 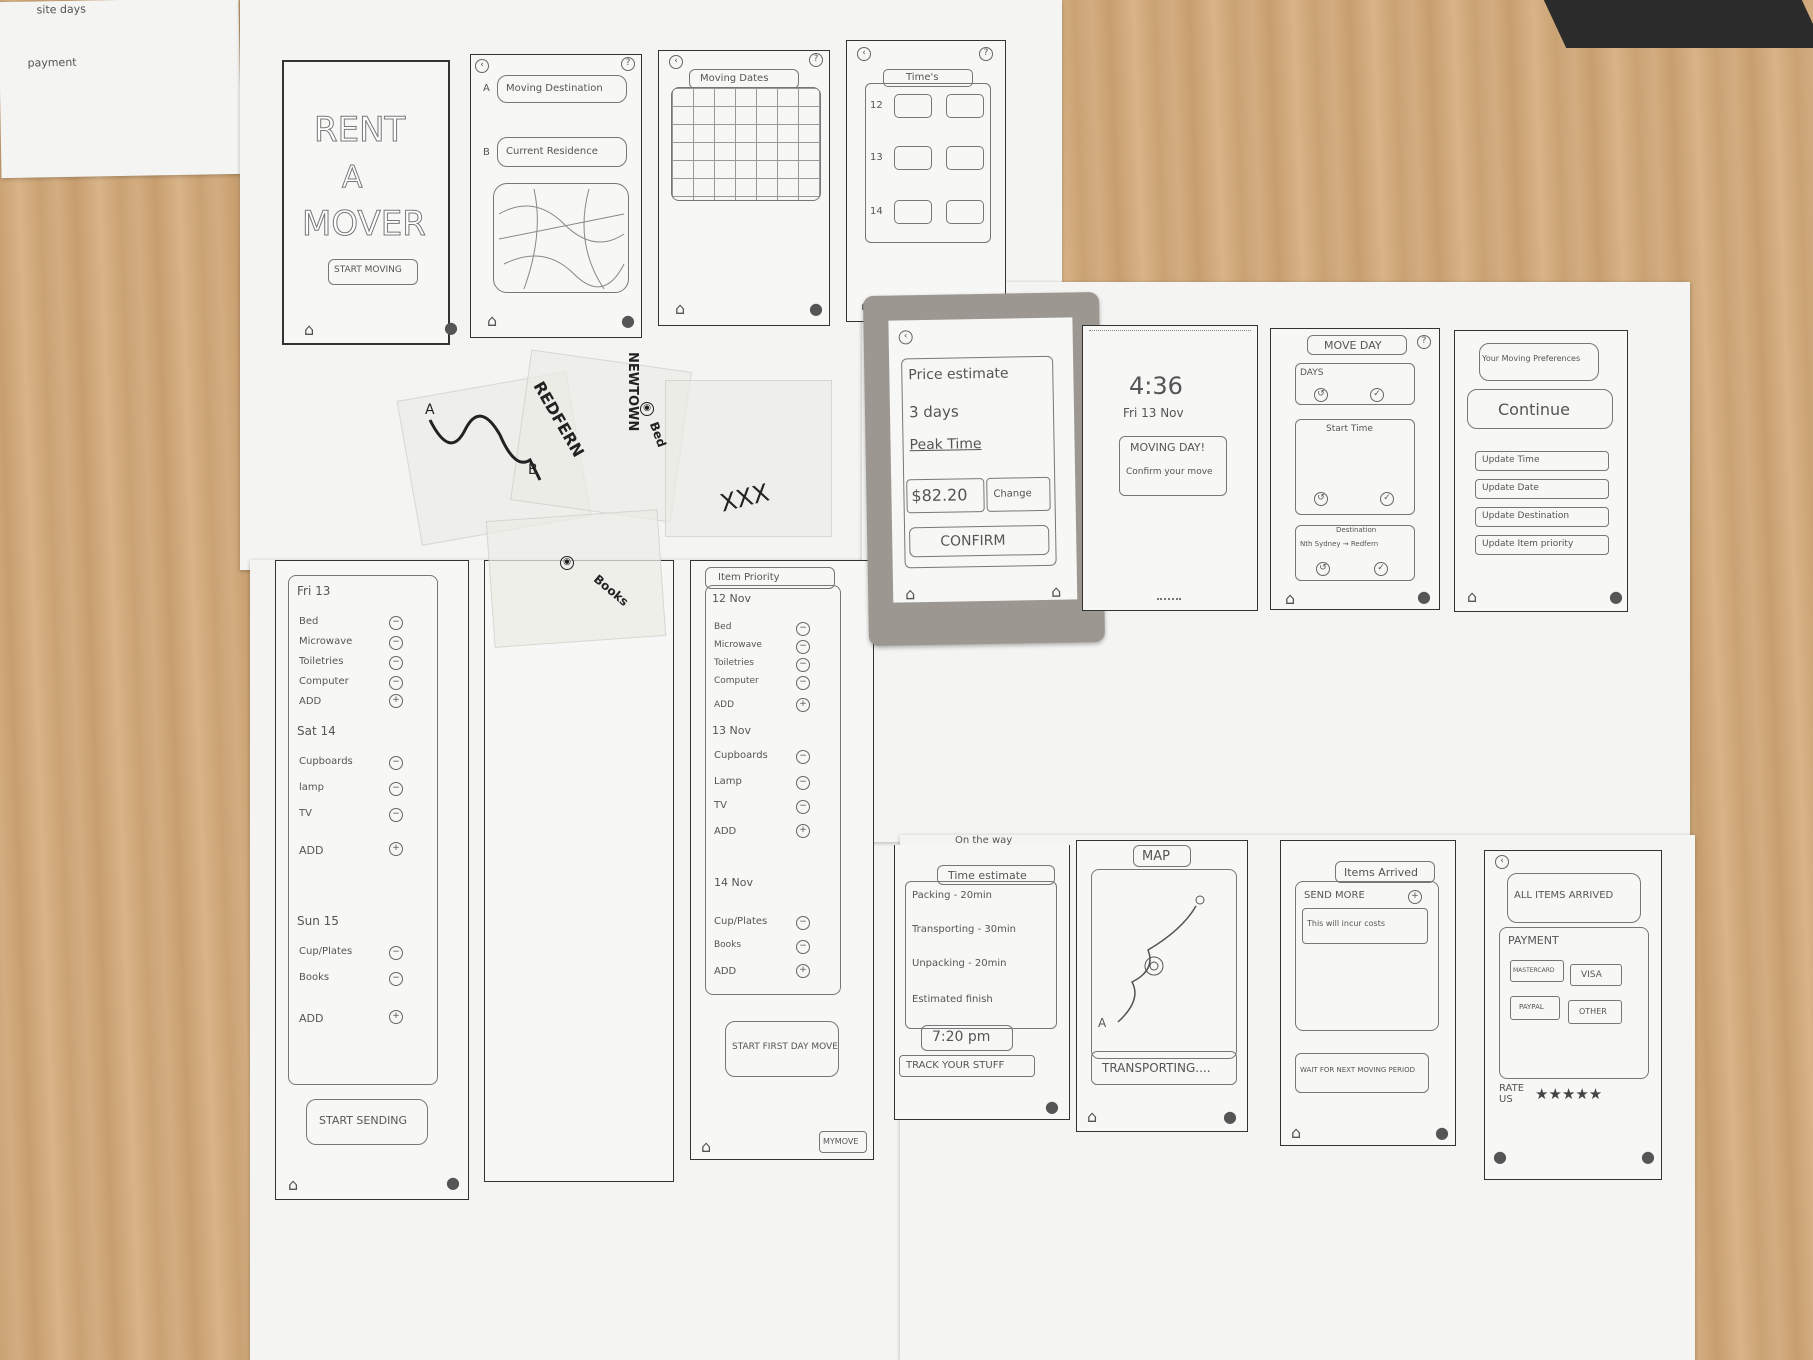 I want to click on other-option: OTHER, so click(x=1595, y=1012).